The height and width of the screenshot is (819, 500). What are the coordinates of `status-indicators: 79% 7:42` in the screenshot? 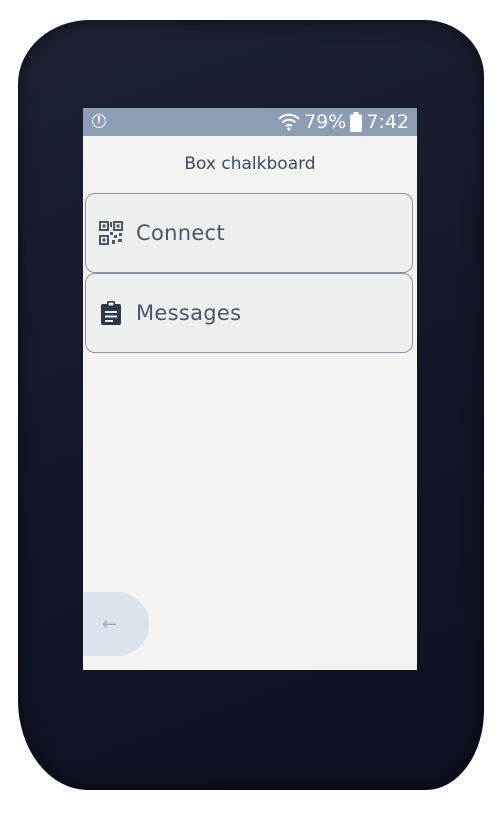 It's located at (343, 122).